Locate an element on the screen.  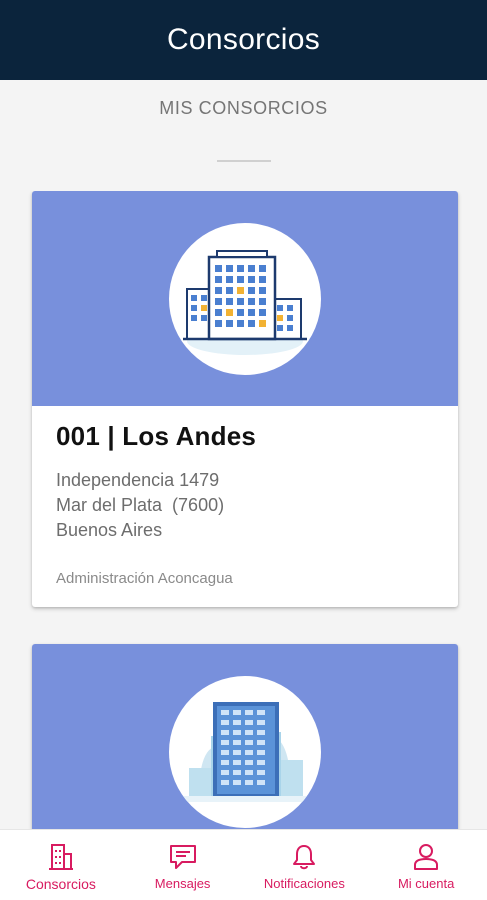
tower-building-icon is located at coordinates (245, 752).